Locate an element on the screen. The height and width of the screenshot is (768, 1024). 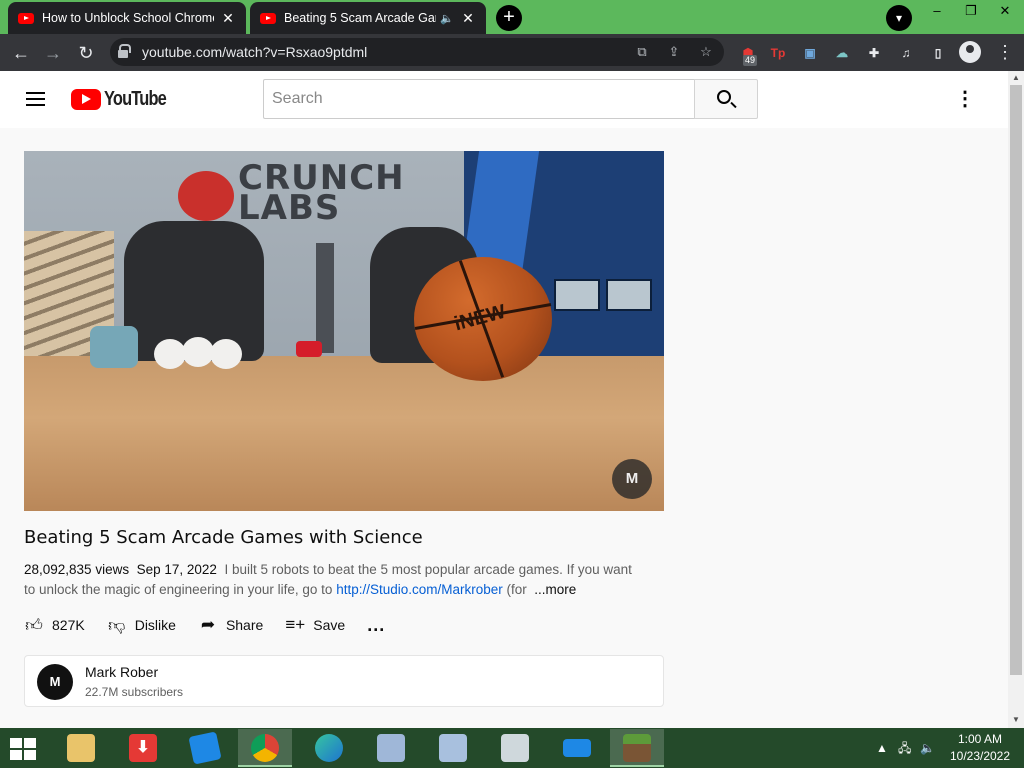
new-tab-button: + is located at coordinates (509, 18).